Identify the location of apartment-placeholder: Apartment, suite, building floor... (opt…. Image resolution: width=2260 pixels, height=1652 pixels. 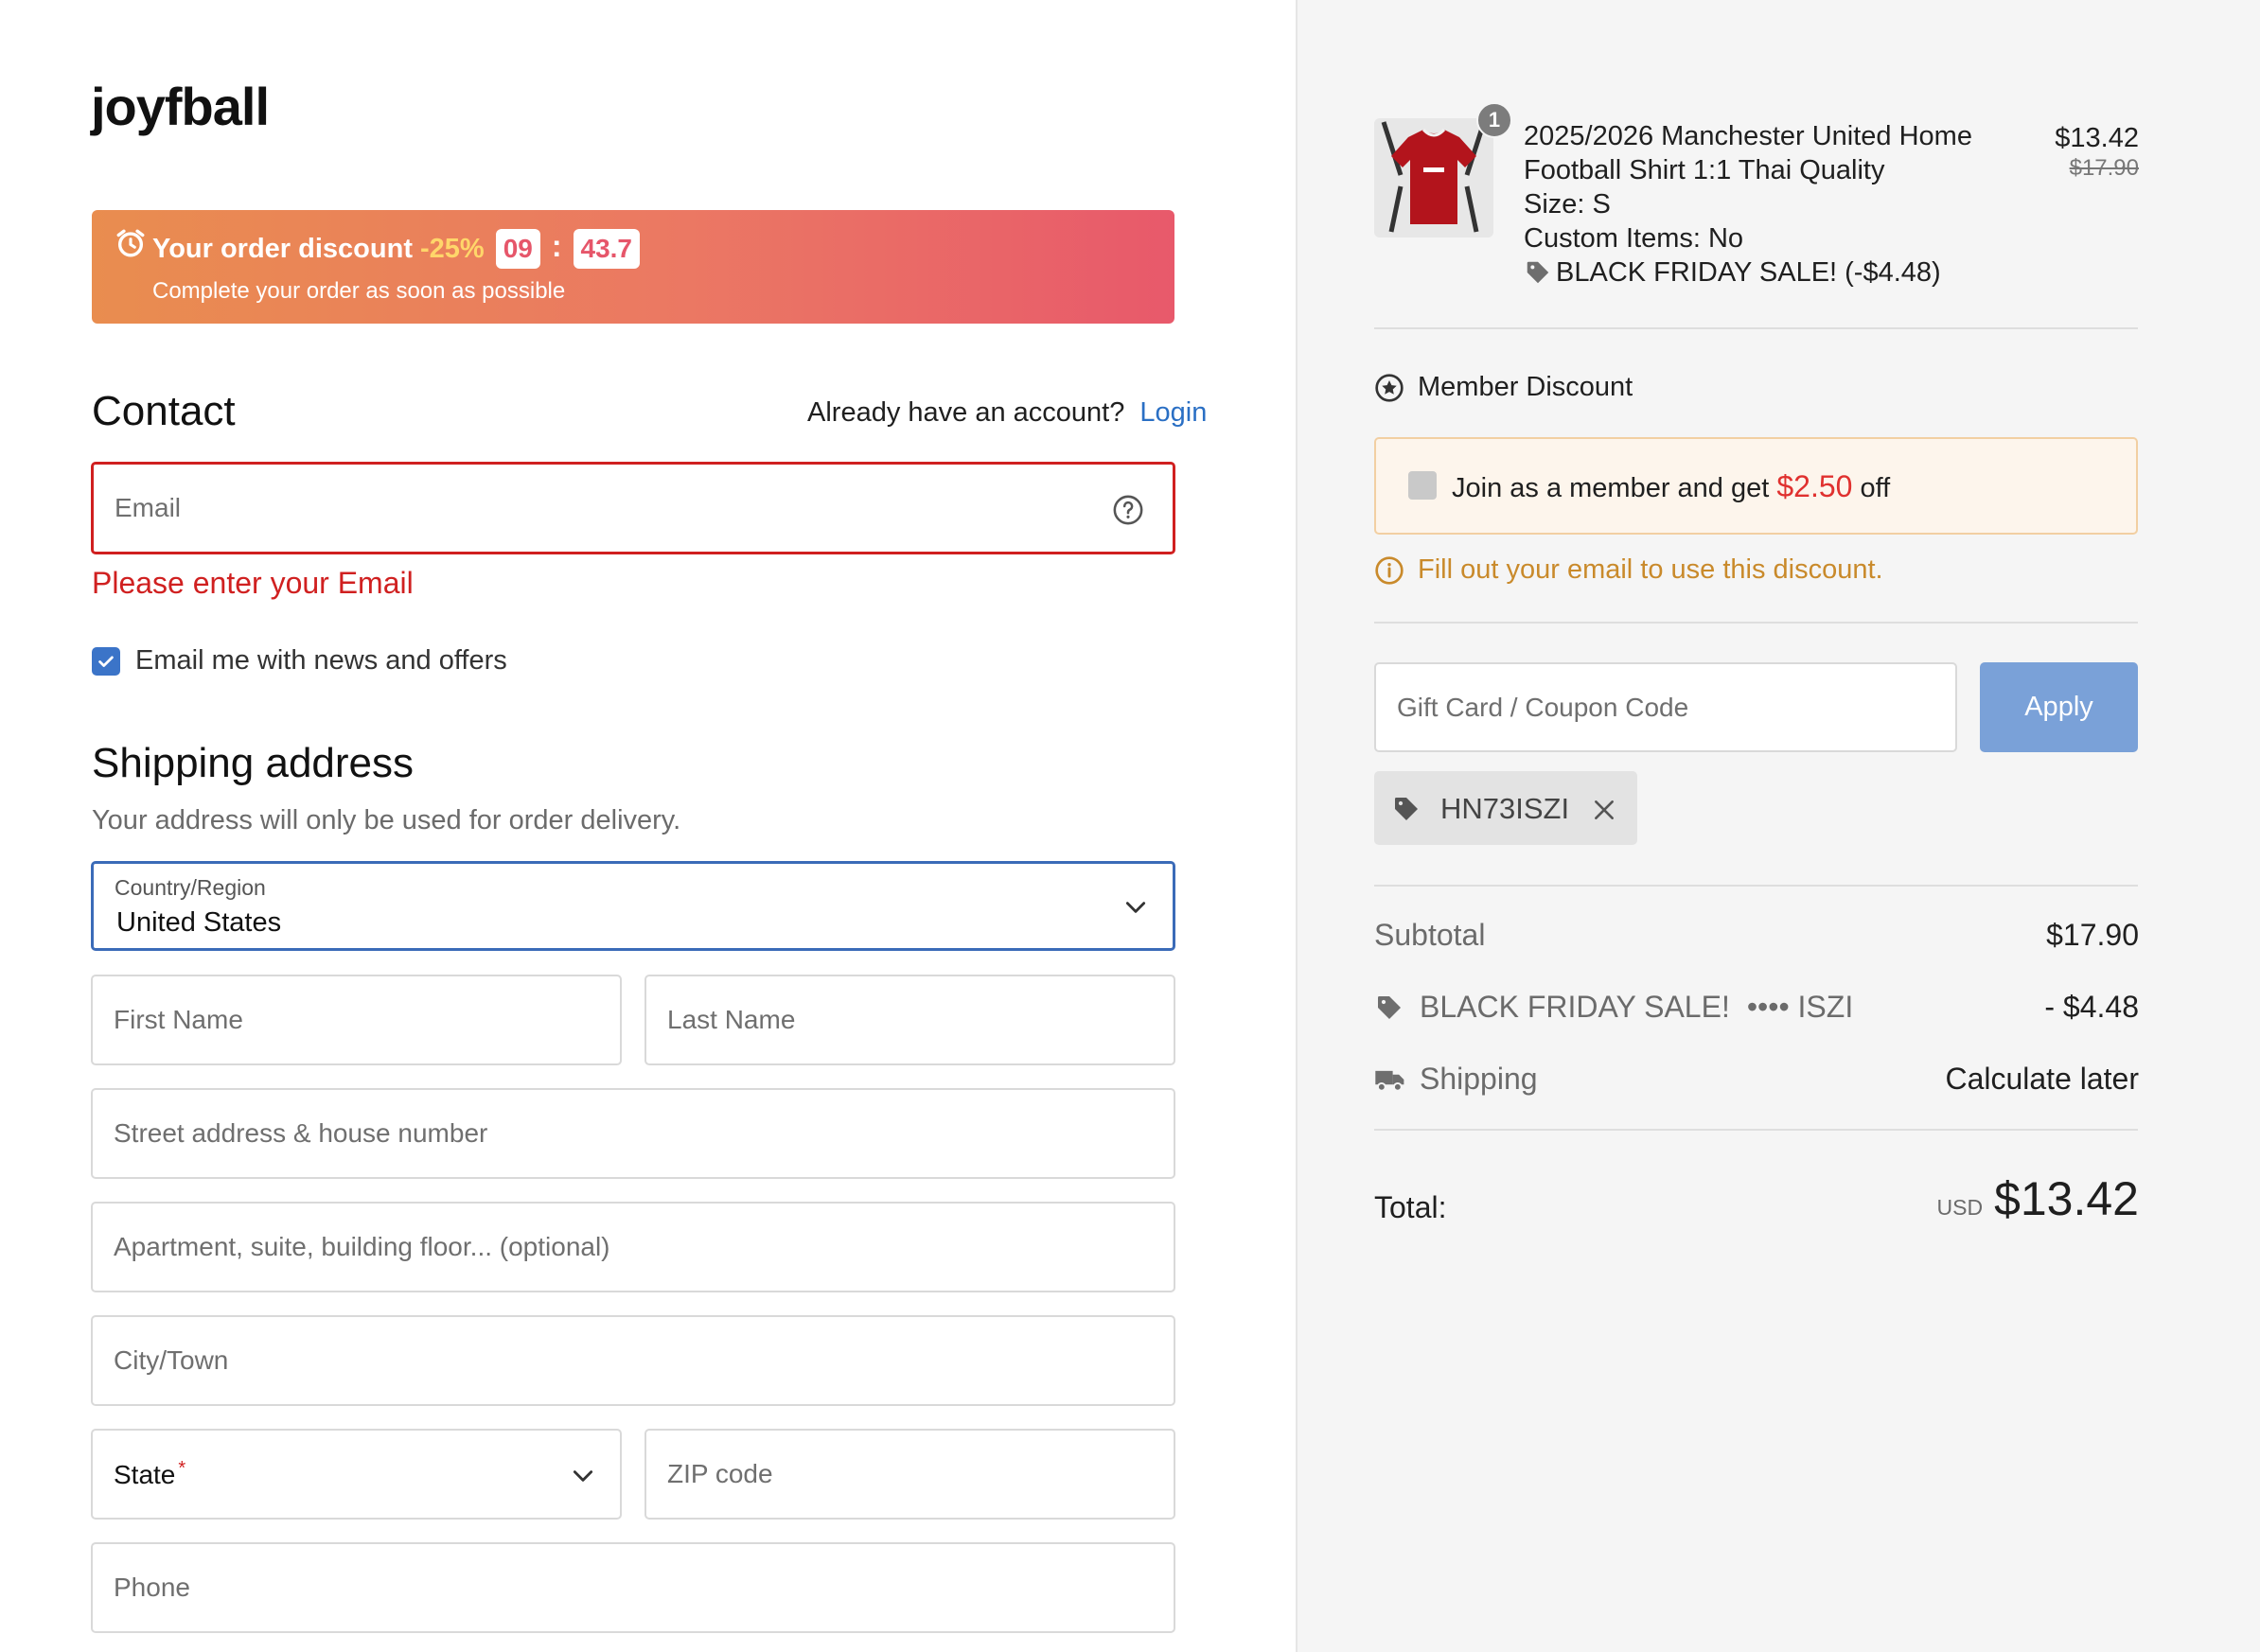
(362, 1246).